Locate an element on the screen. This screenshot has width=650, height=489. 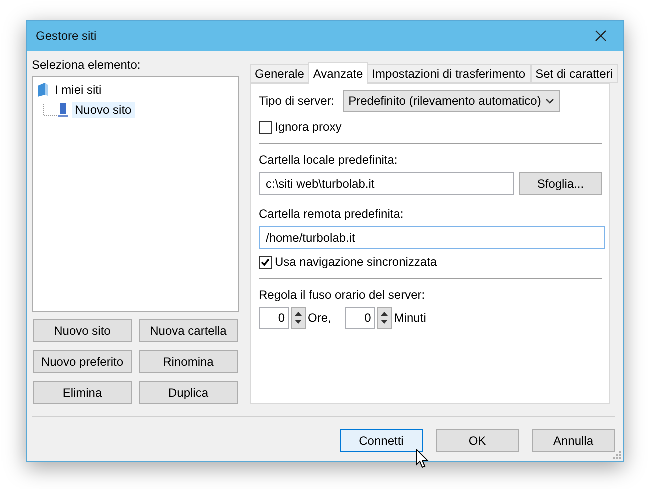
window-title: Gestore siti is located at coordinates (66, 36).